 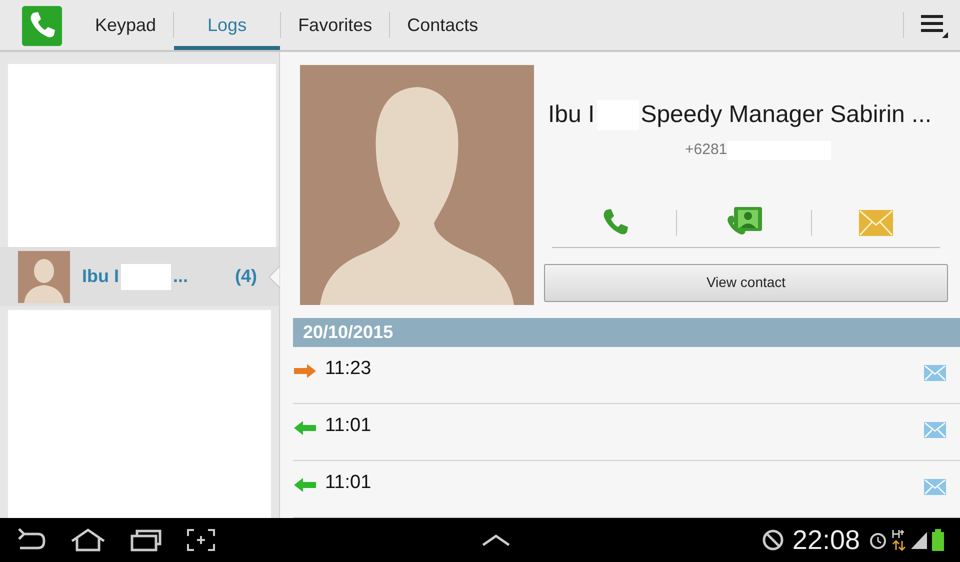 I want to click on alarm-icon, so click(x=878, y=540).